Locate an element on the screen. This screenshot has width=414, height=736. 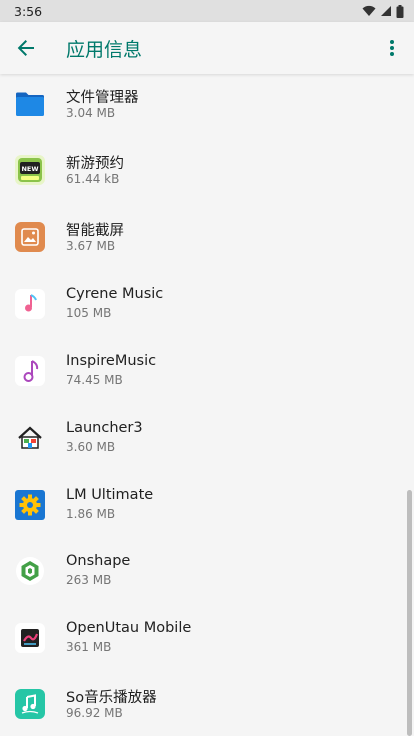
openutau-icon is located at coordinates (30, 638).